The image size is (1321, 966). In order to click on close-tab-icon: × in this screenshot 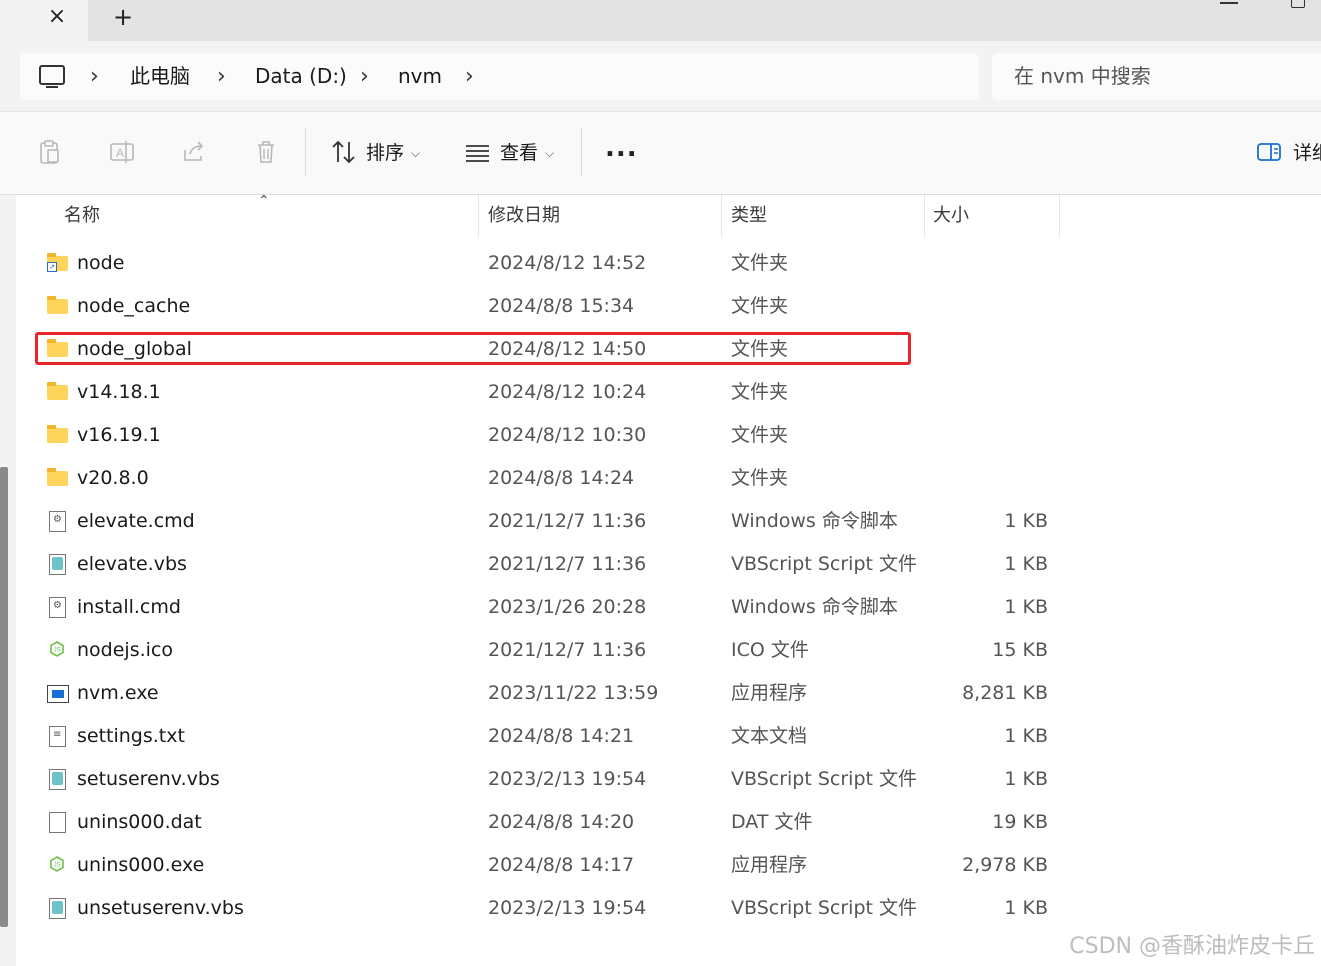, I will do `click(57, 17)`.